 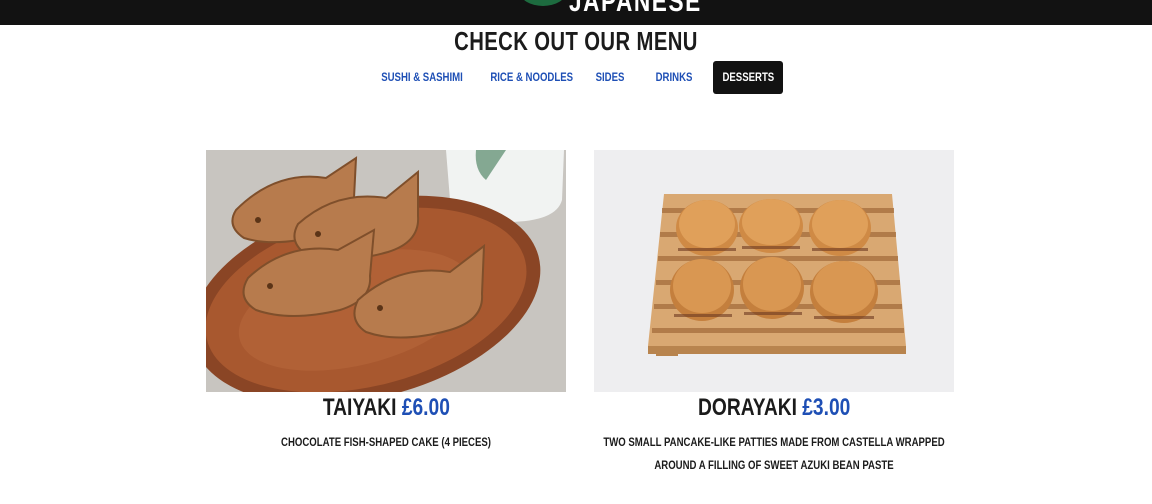 What do you see at coordinates (610, 77) in the screenshot?
I see `tab-sides: SIDES` at bounding box center [610, 77].